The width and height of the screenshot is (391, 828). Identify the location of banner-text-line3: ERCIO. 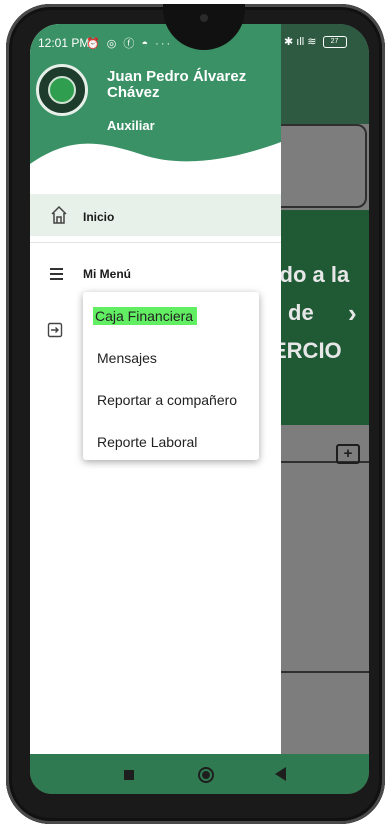
(307, 350).